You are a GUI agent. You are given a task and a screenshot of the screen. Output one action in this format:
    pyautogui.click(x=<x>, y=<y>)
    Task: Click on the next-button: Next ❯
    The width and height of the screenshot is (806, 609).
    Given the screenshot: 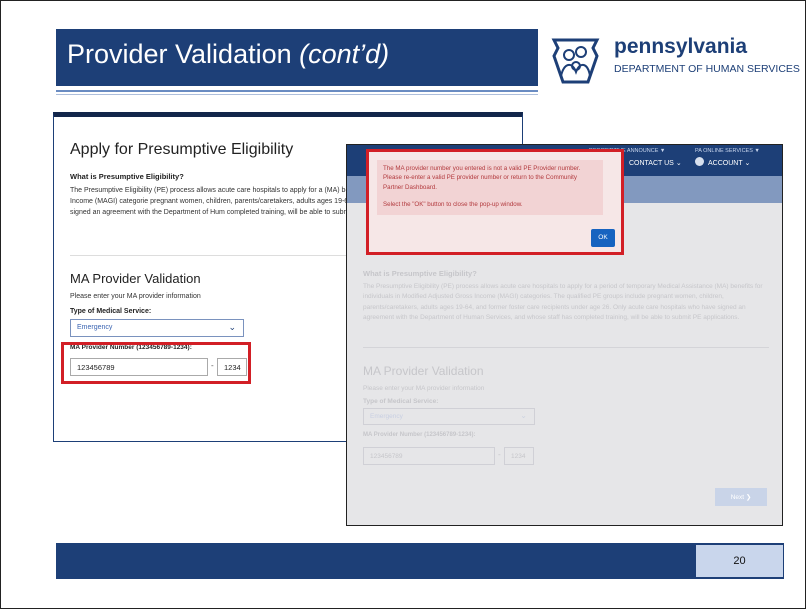 What is the action you would take?
    pyautogui.click(x=741, y=497)
    